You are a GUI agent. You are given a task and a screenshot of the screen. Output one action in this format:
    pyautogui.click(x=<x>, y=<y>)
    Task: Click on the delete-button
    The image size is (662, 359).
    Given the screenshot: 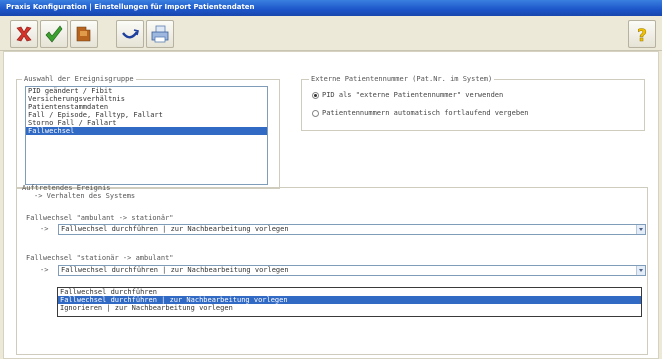 What is the action you would take?
    pyautogui.click(x=24, y=34)
    